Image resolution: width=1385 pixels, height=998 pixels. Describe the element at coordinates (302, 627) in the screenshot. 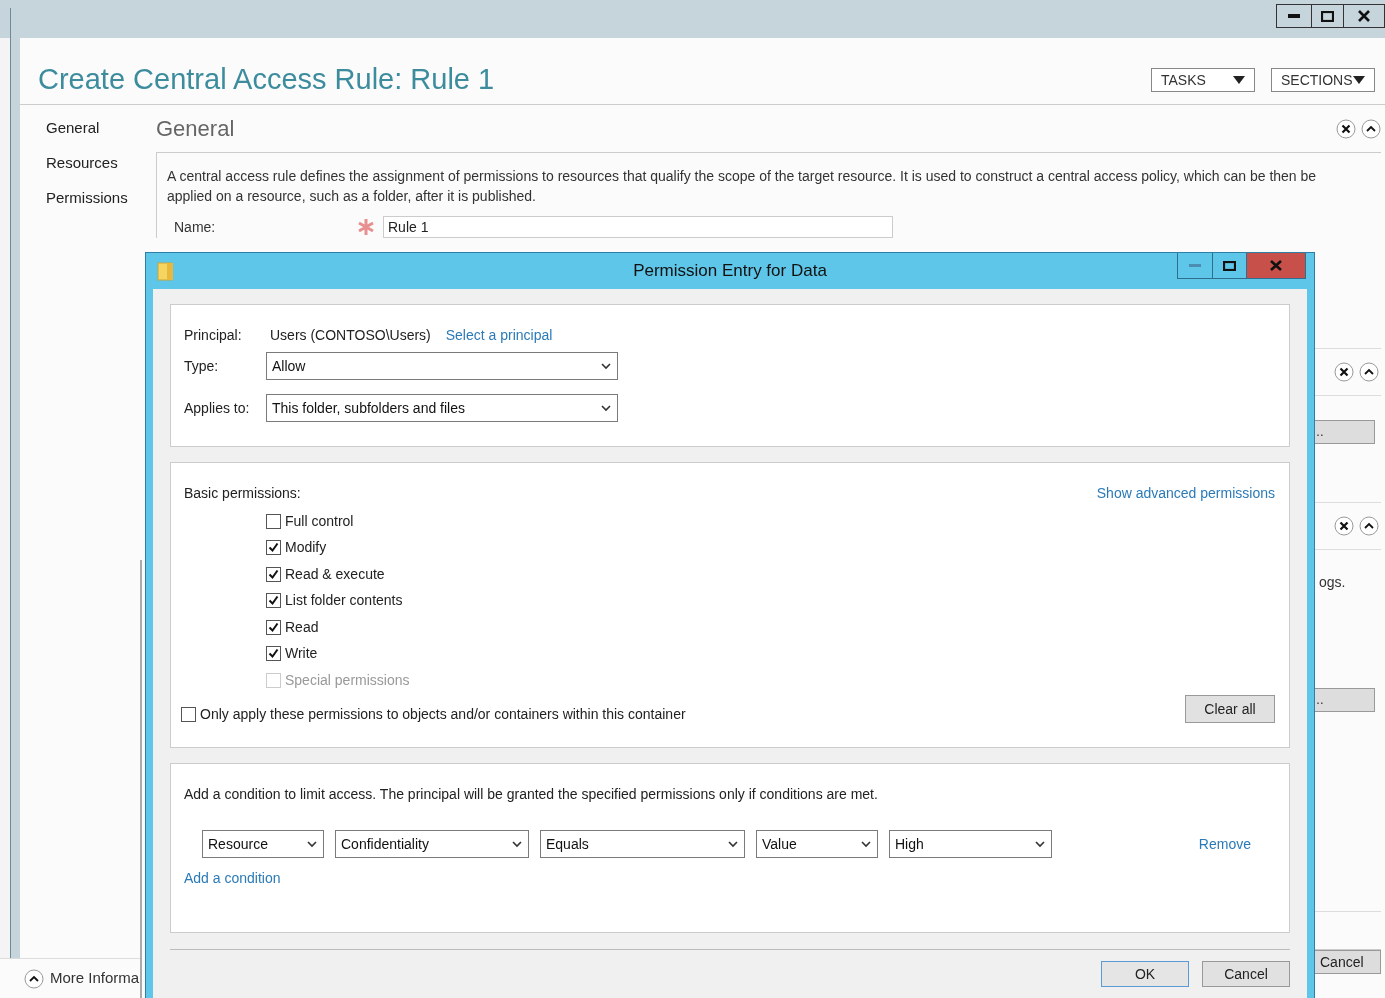

I see `checkbox-label: Read` at that location.